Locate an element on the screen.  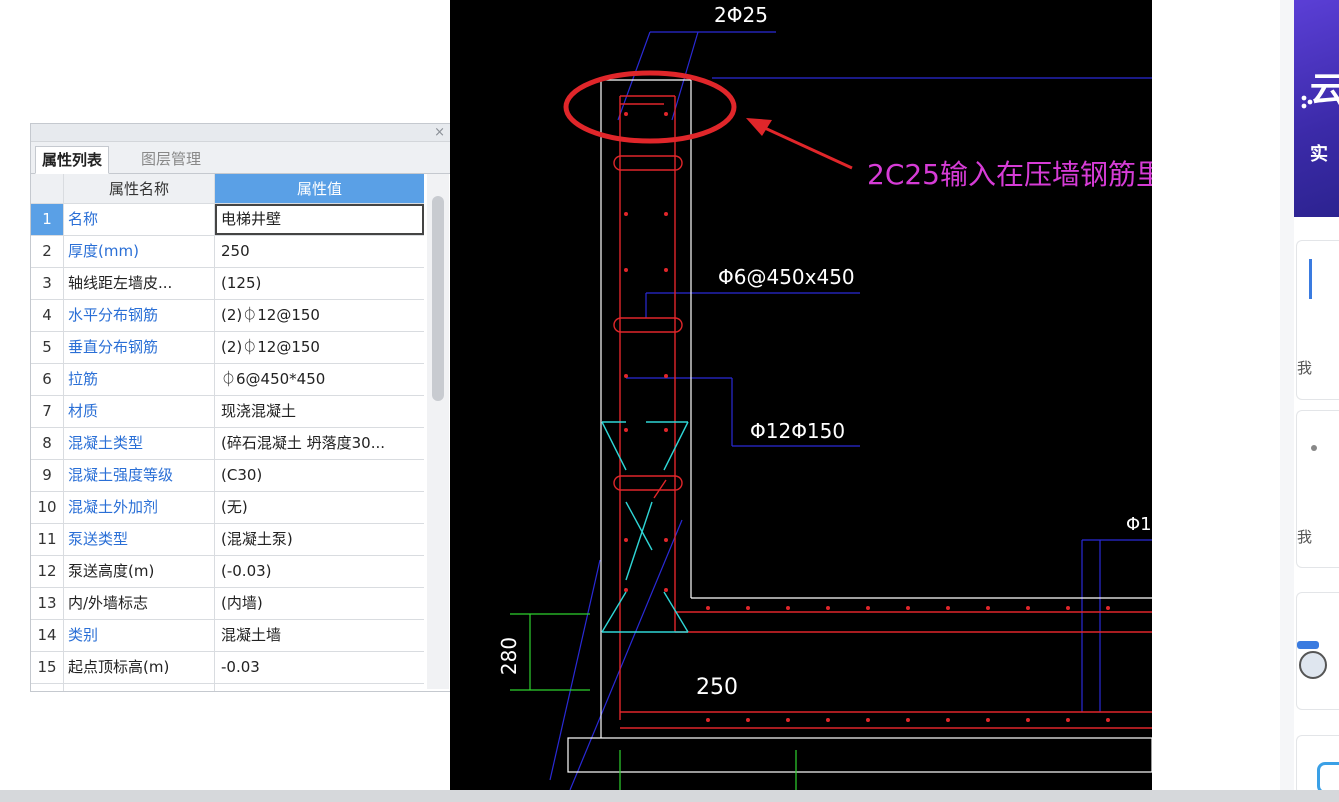
property-name: 水平分布钢筋 is located at coordinates (139, 315).